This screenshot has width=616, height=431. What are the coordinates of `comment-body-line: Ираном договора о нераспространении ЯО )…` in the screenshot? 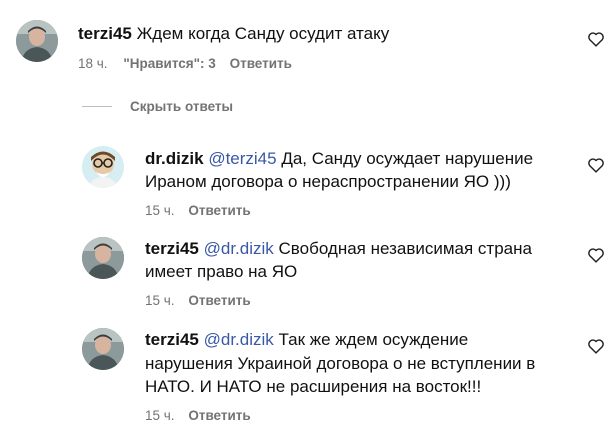 It's located at (328, 181).